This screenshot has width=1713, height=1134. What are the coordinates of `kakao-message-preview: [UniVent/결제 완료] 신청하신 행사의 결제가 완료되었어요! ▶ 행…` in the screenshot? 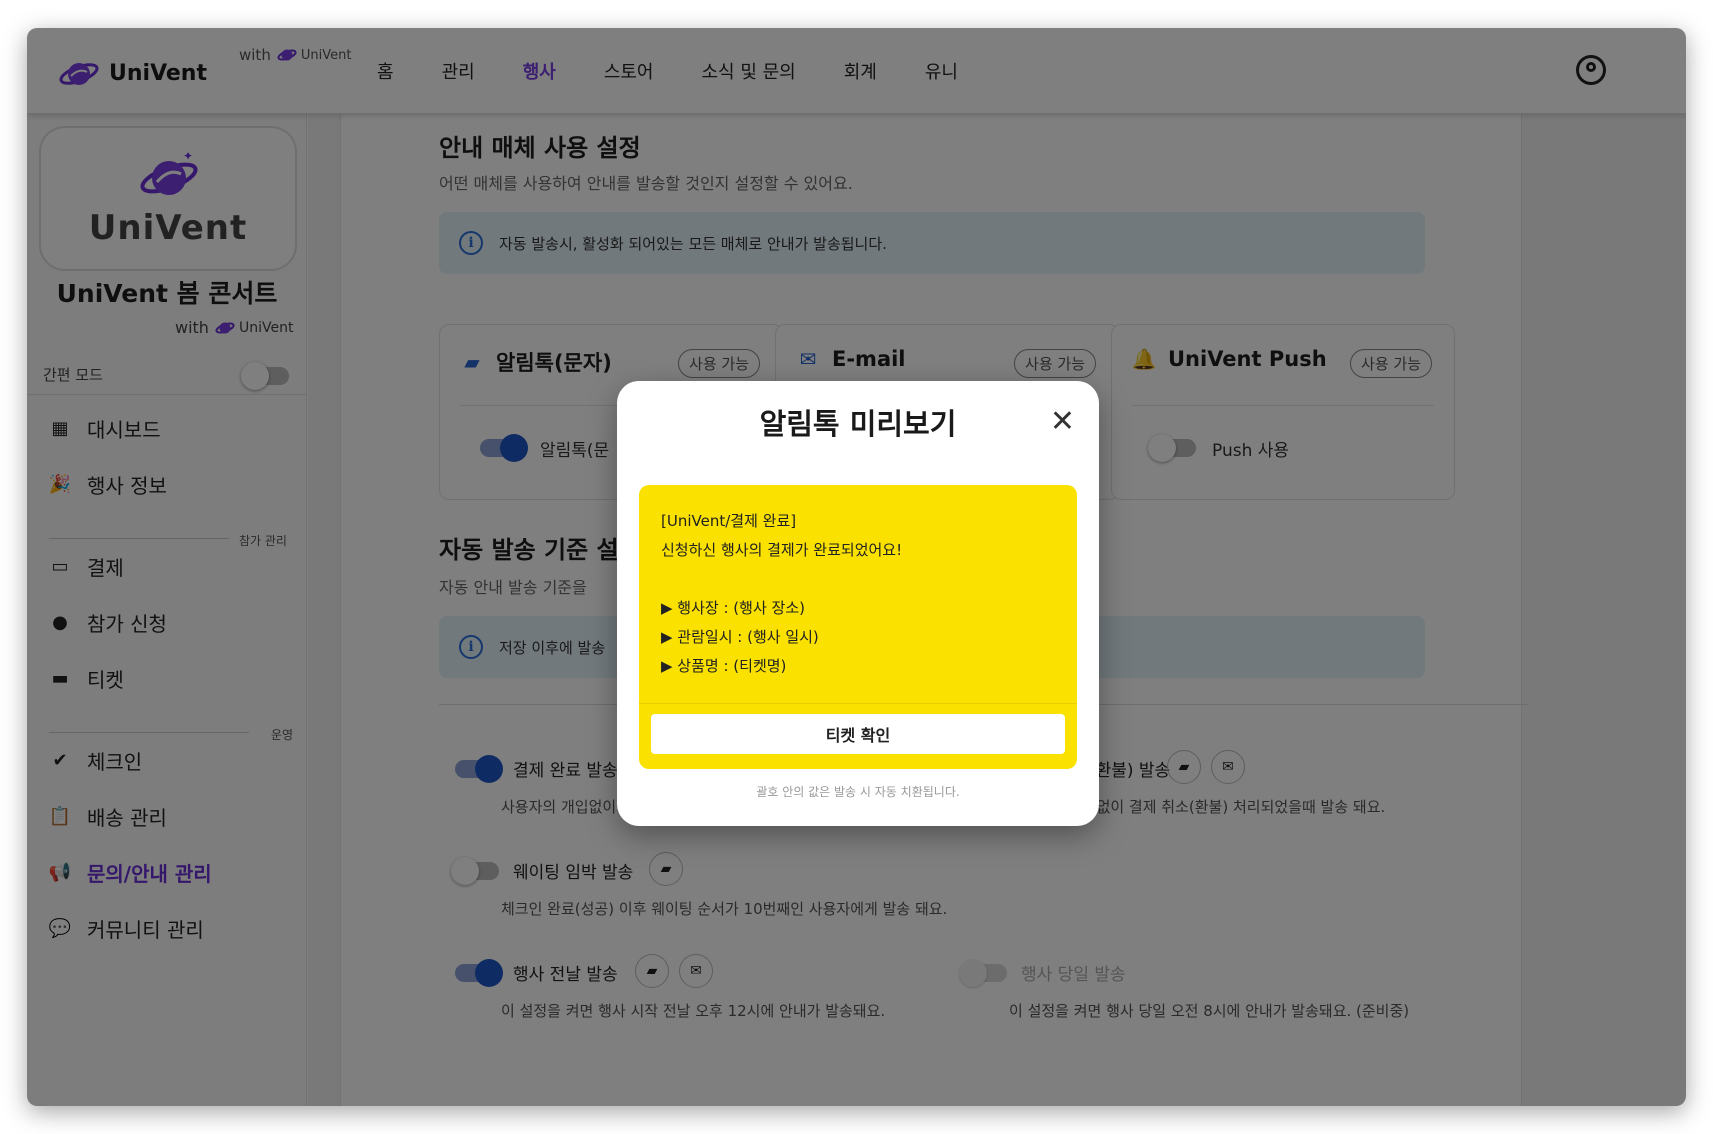 It's located at (858, 627).